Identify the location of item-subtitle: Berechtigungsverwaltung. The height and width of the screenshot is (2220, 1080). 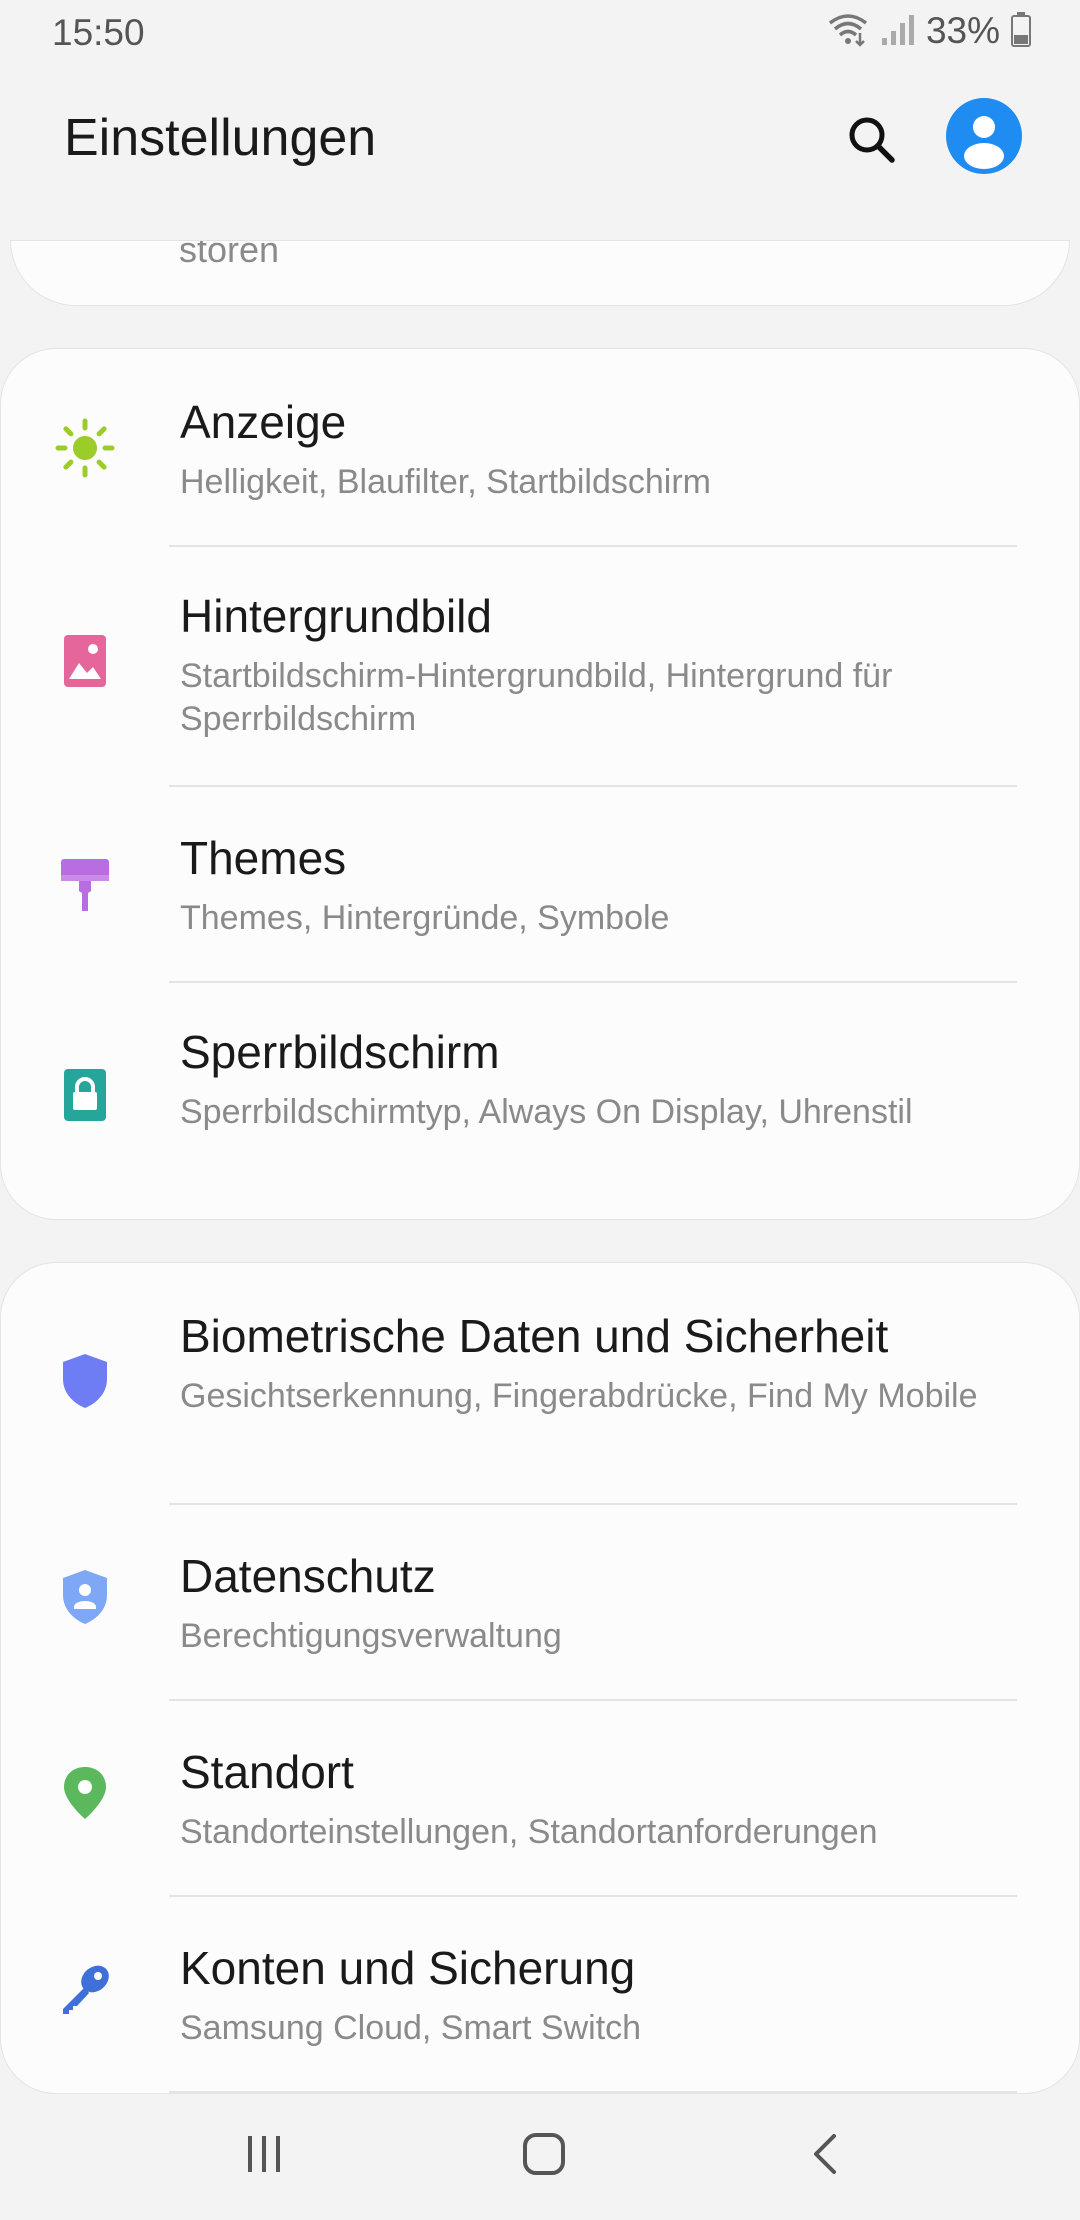
(371, 1636).